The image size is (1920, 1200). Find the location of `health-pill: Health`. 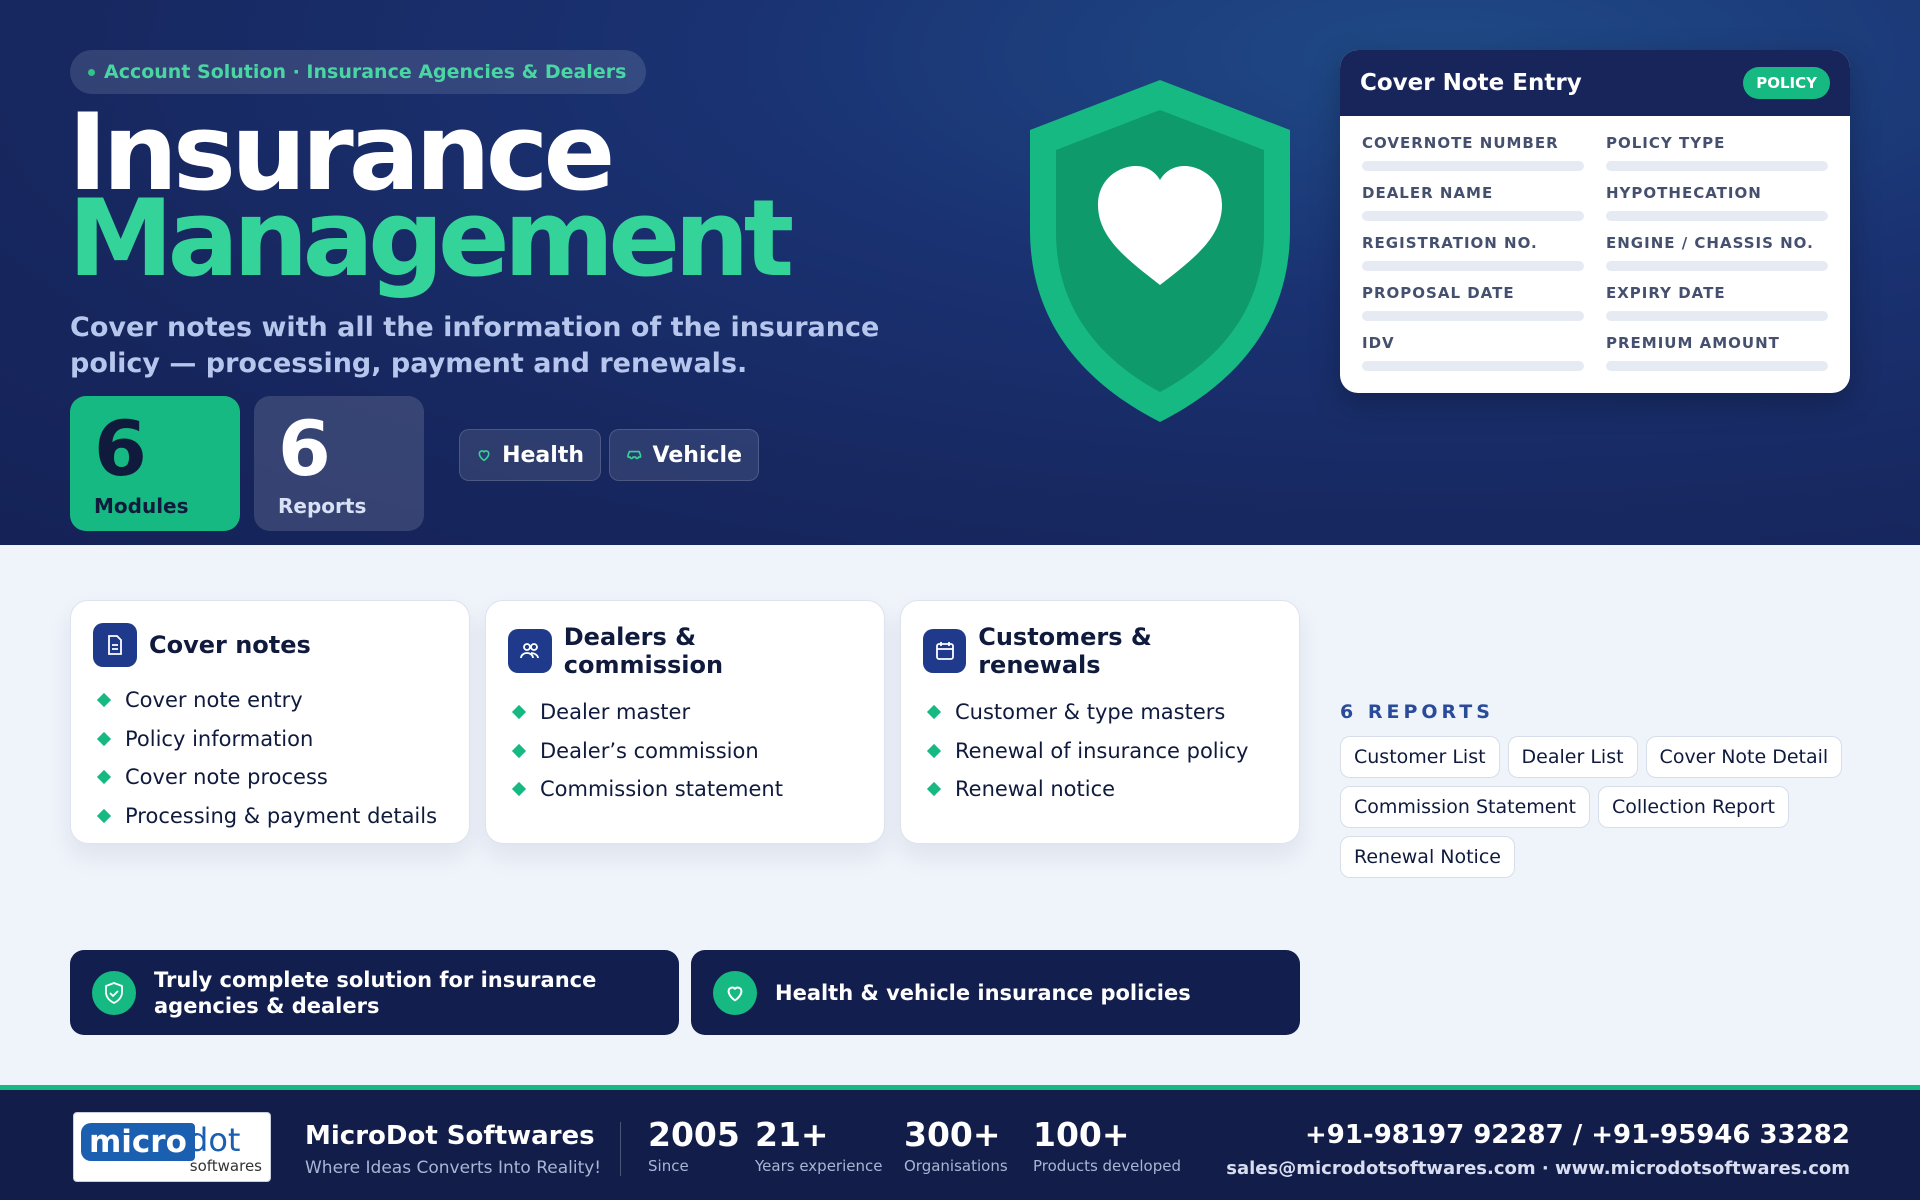

health-pill: Health is located at coordinates (530, 455).